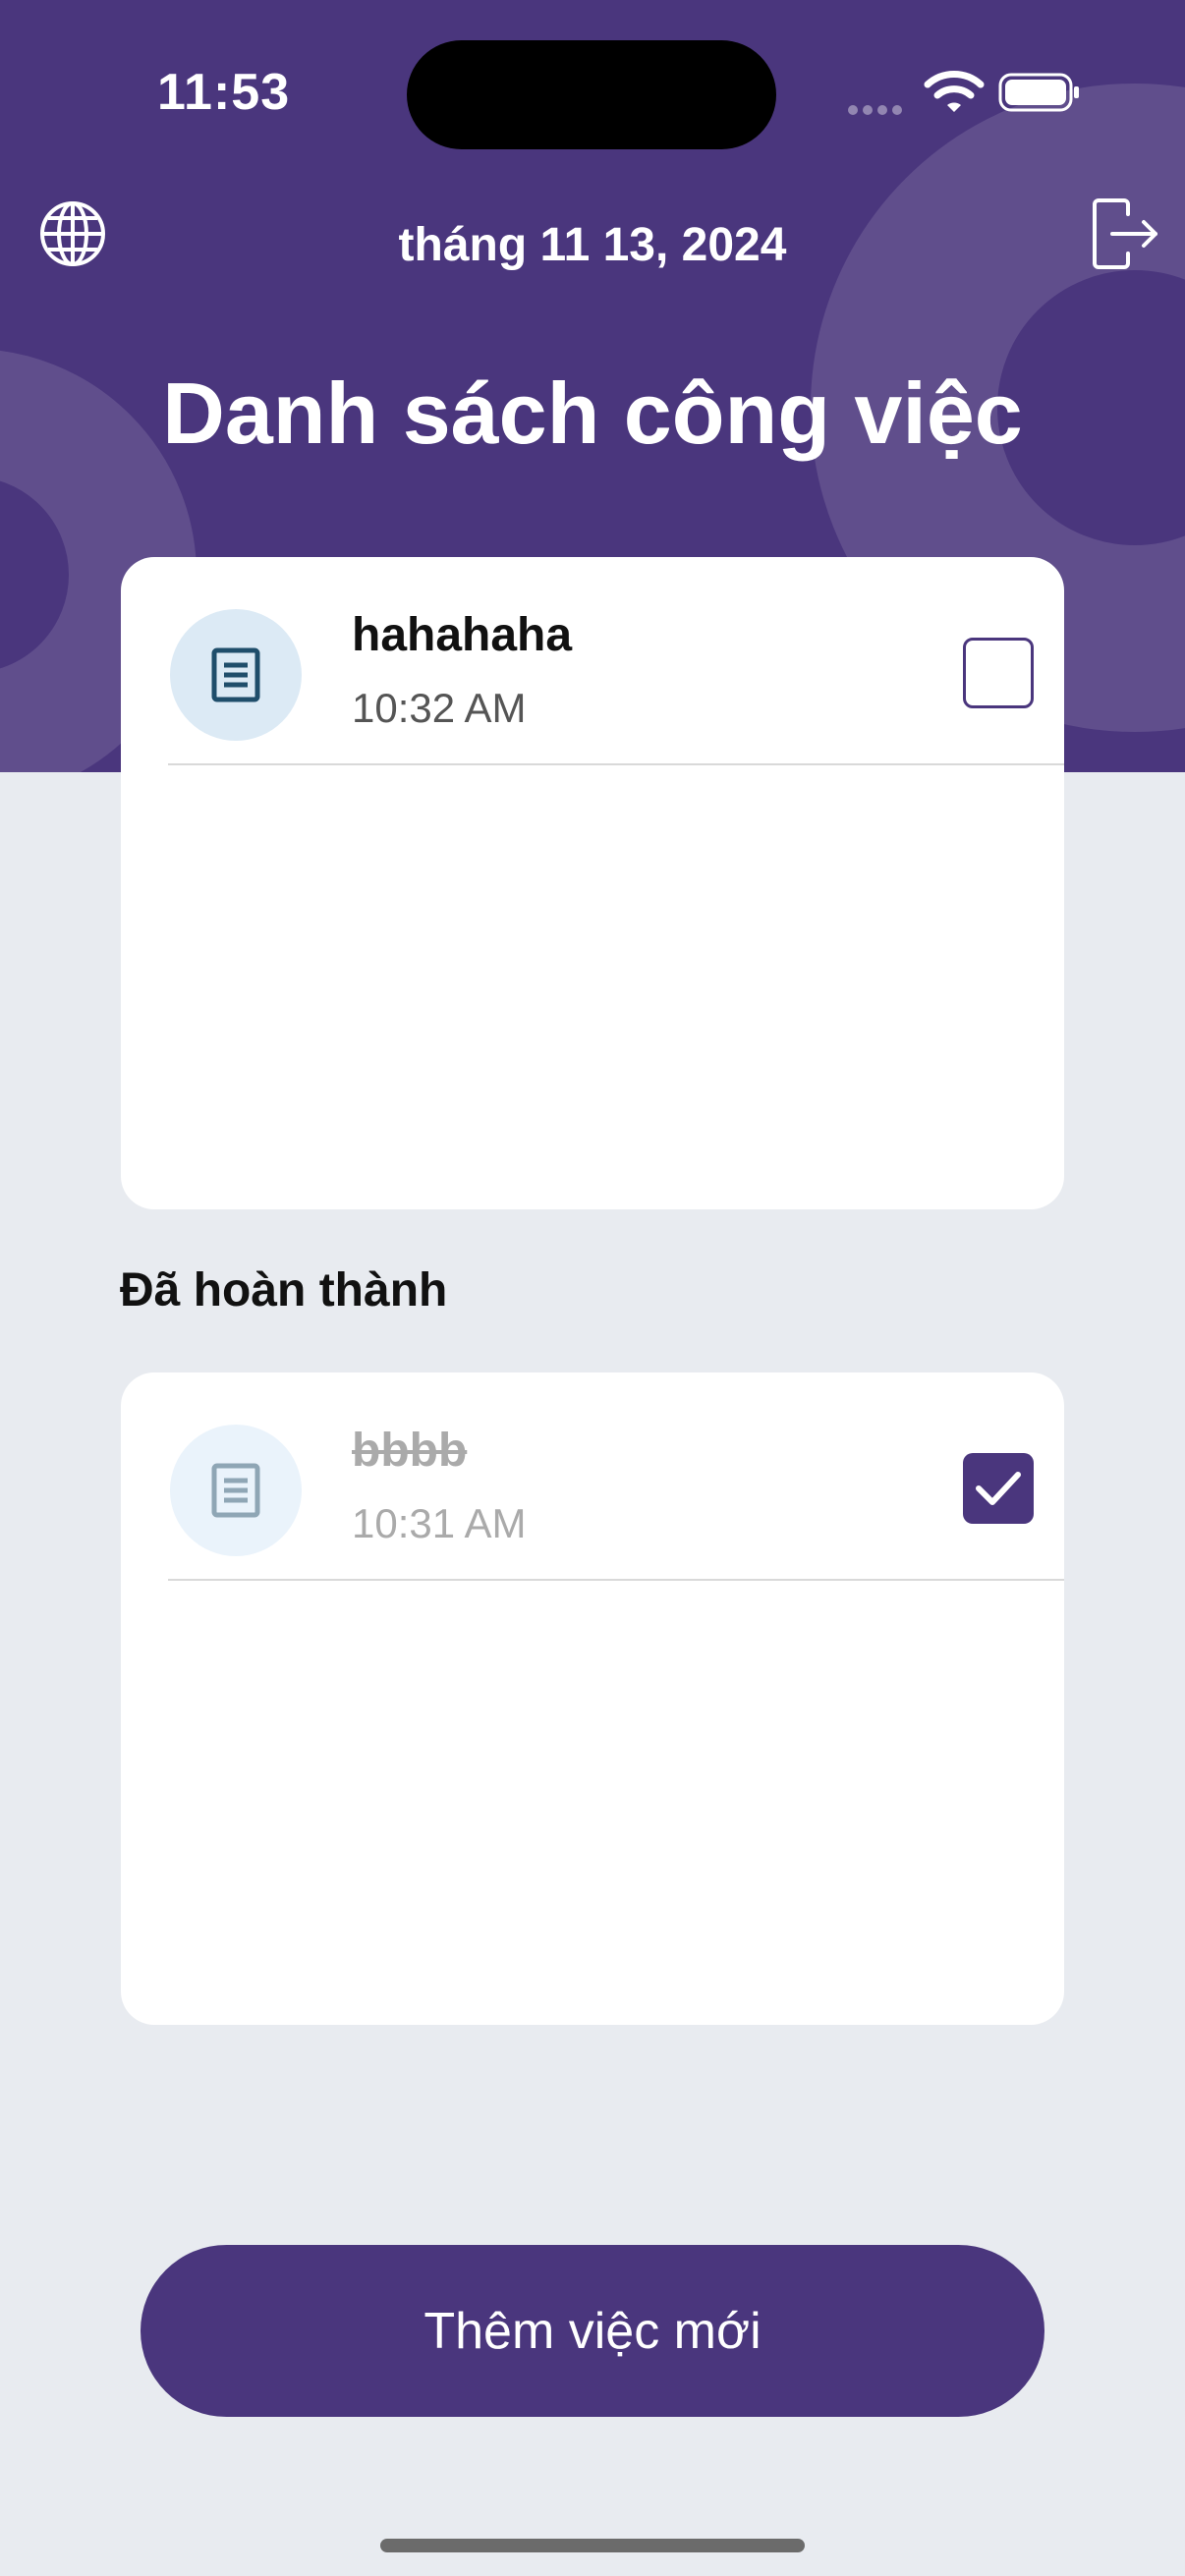 The height and width of the screenshot is (2576, 1185). Describe the element at coordinates (284, 1290) in the screenshot. I see `completed-section-heading: Đã hoàn thành` at that location.